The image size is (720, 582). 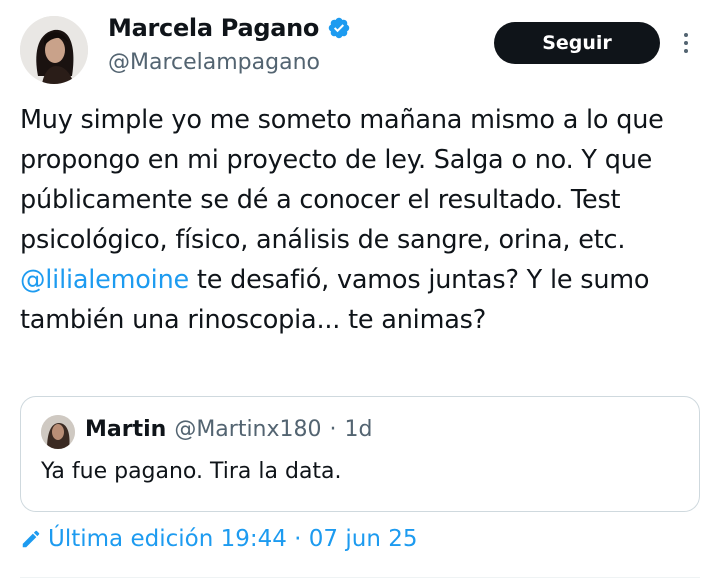 I want to click on quote-text: Ya fue pagano. Tira la data., so click(x=191, y=471).